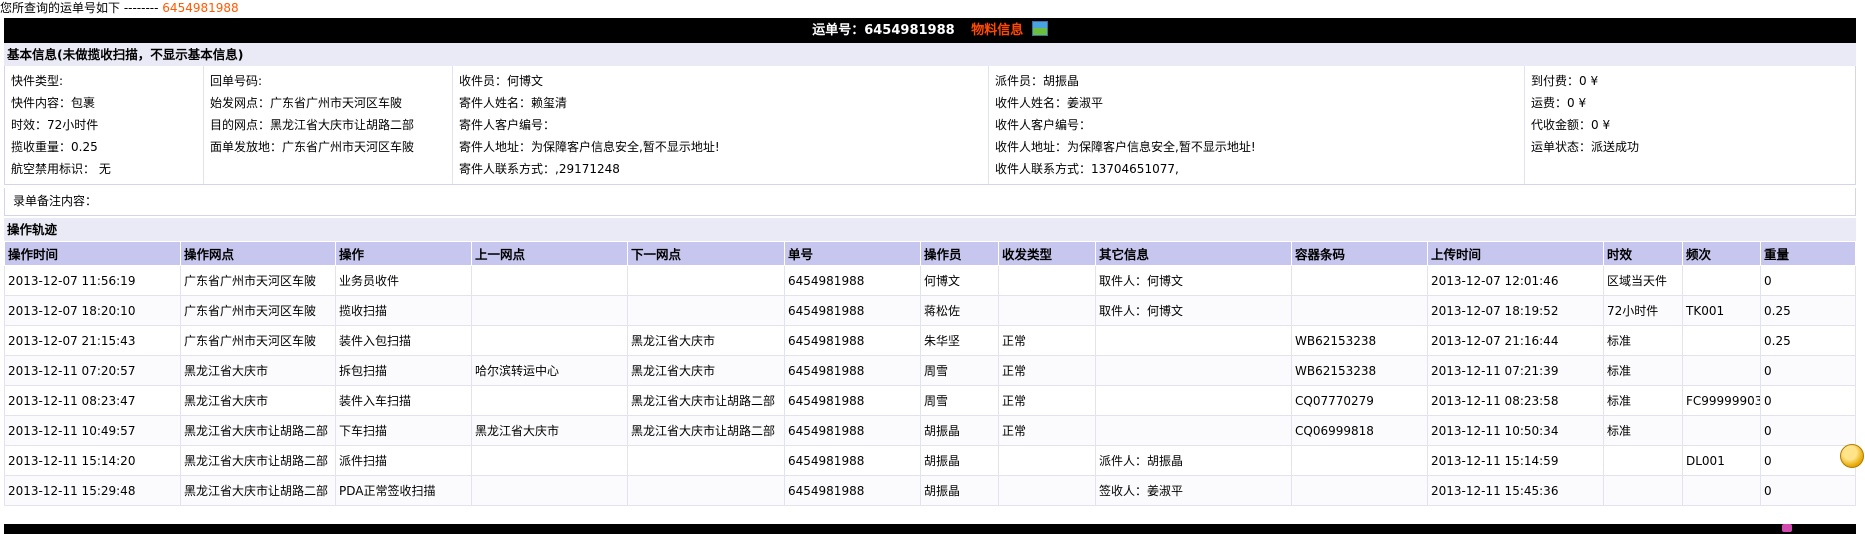 The width and height of the screenshot is (1865, 534). I want to click on table-cell: WB62153238, so click(1359, 370).